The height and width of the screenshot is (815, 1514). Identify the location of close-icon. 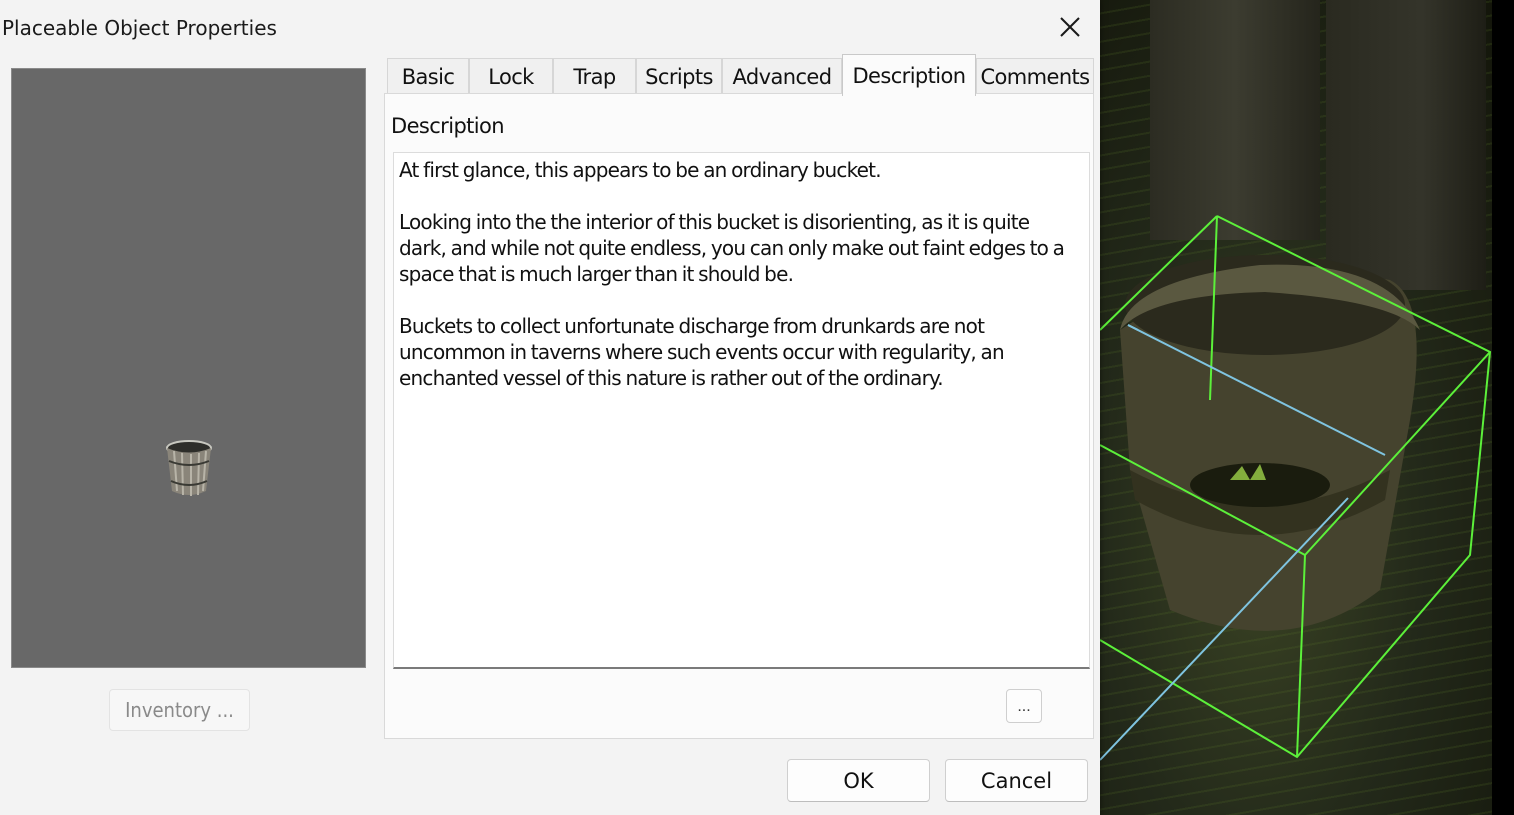
(1070, 27).